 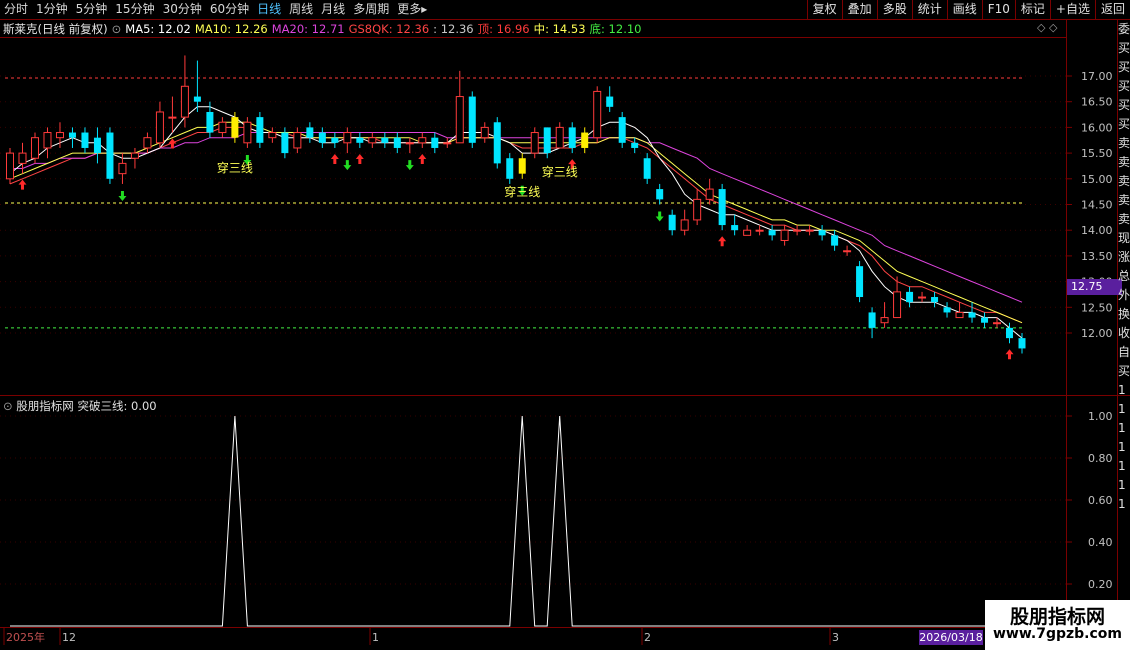 I want to click on toolbar-button-3: 统计, so click(x=929, y=9).